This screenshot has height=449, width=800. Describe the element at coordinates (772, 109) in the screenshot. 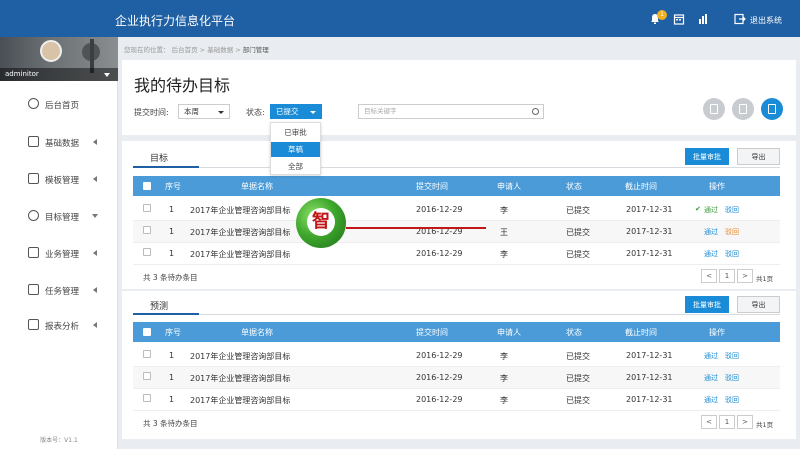

I see `list-view-button` at that location.